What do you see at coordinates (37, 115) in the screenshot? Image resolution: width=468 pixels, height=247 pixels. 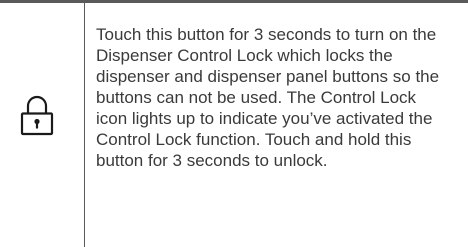 I see `padlock-icon` at bounding box center [37, 115].